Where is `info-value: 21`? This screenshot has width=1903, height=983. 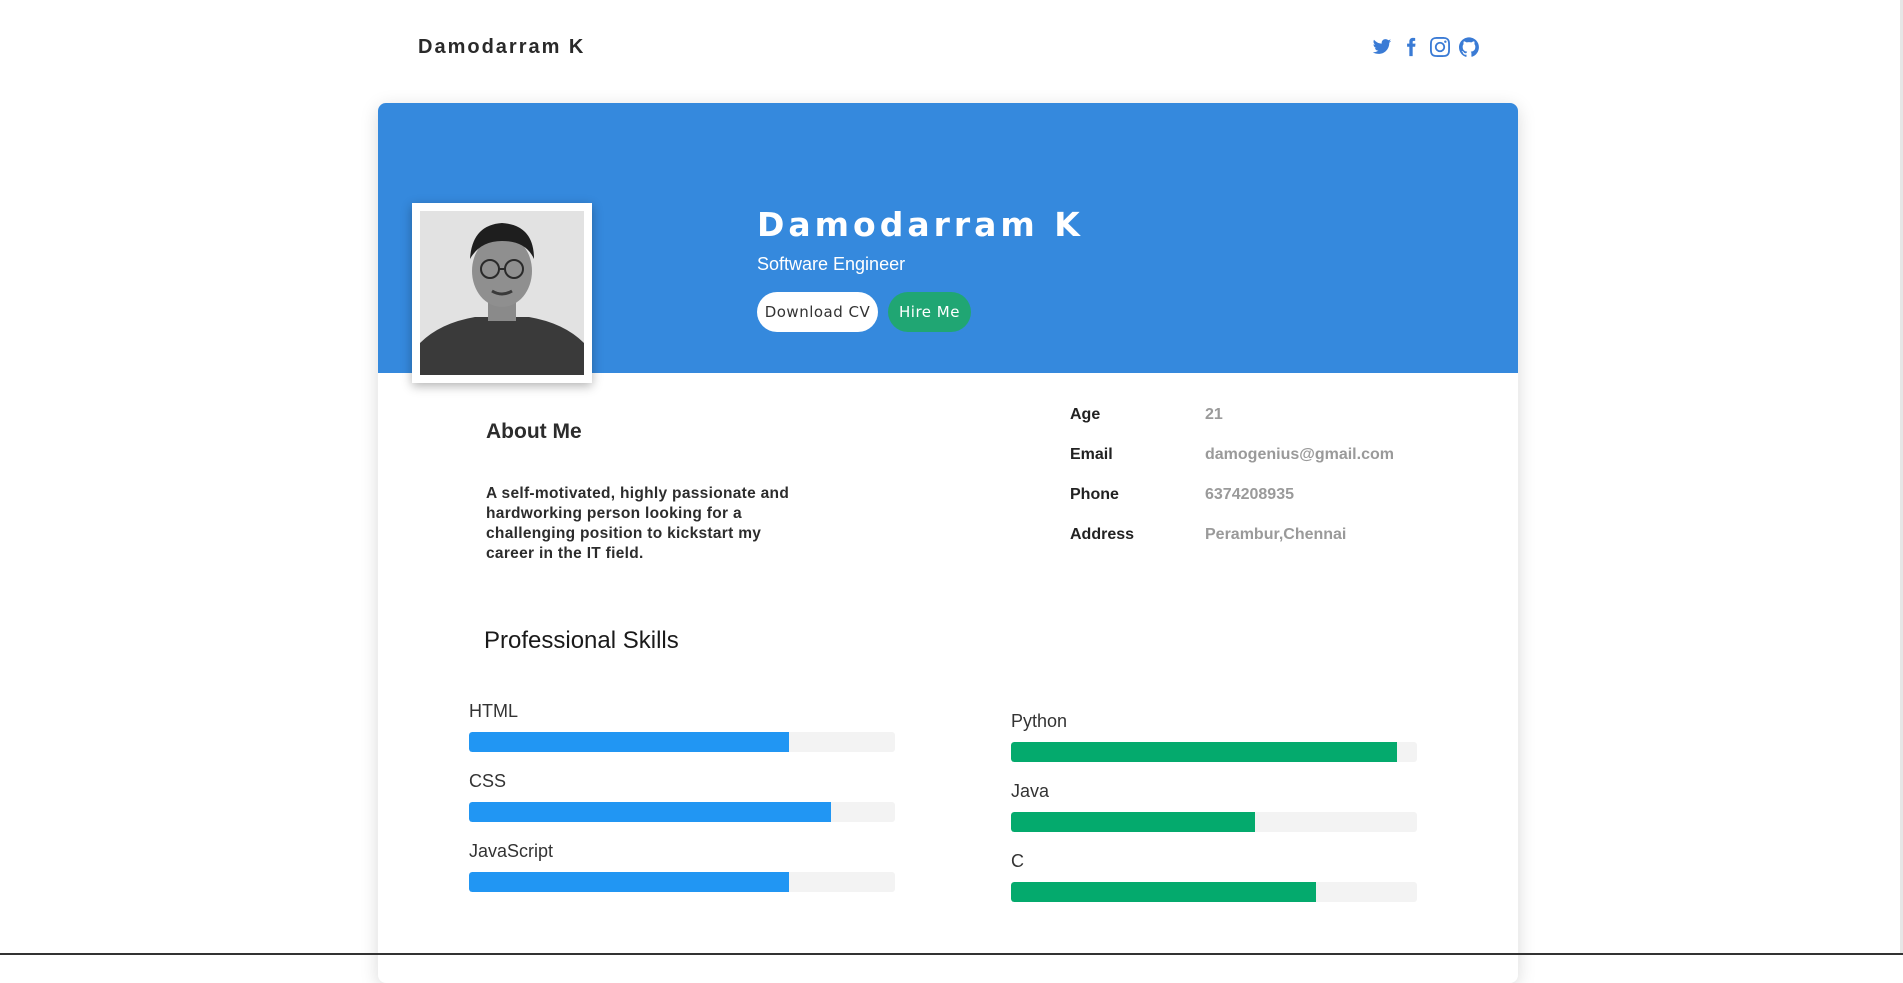 info-value: 21 is located at coordinates (1214, 414).